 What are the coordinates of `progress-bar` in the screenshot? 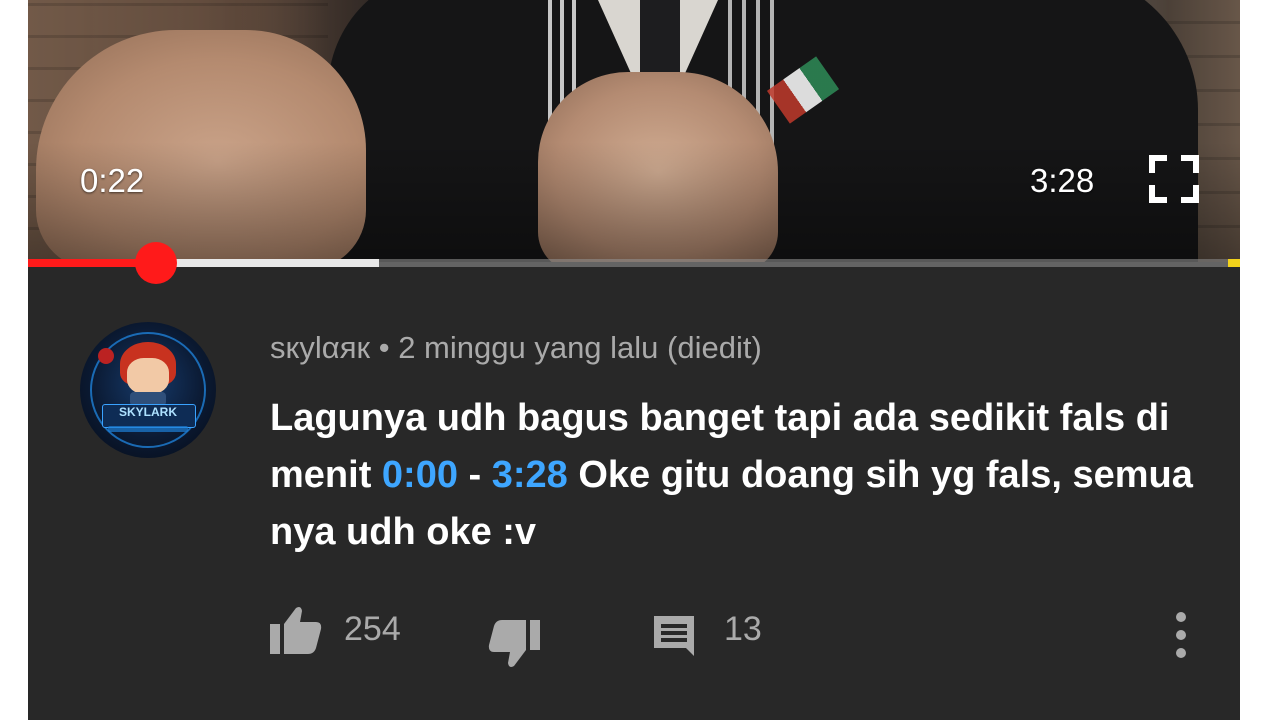 It's located at (634, 263).